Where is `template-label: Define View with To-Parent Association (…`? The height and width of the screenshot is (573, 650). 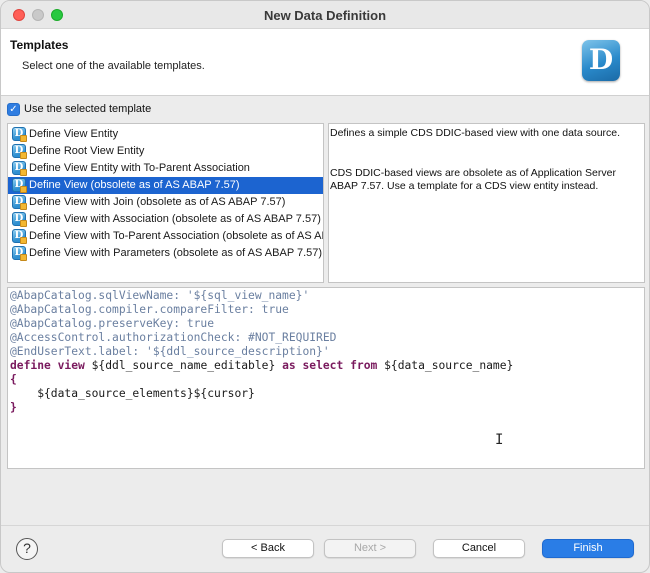 template-label: Define View with To-Parent Association (… is located at coordinates (176, 236).